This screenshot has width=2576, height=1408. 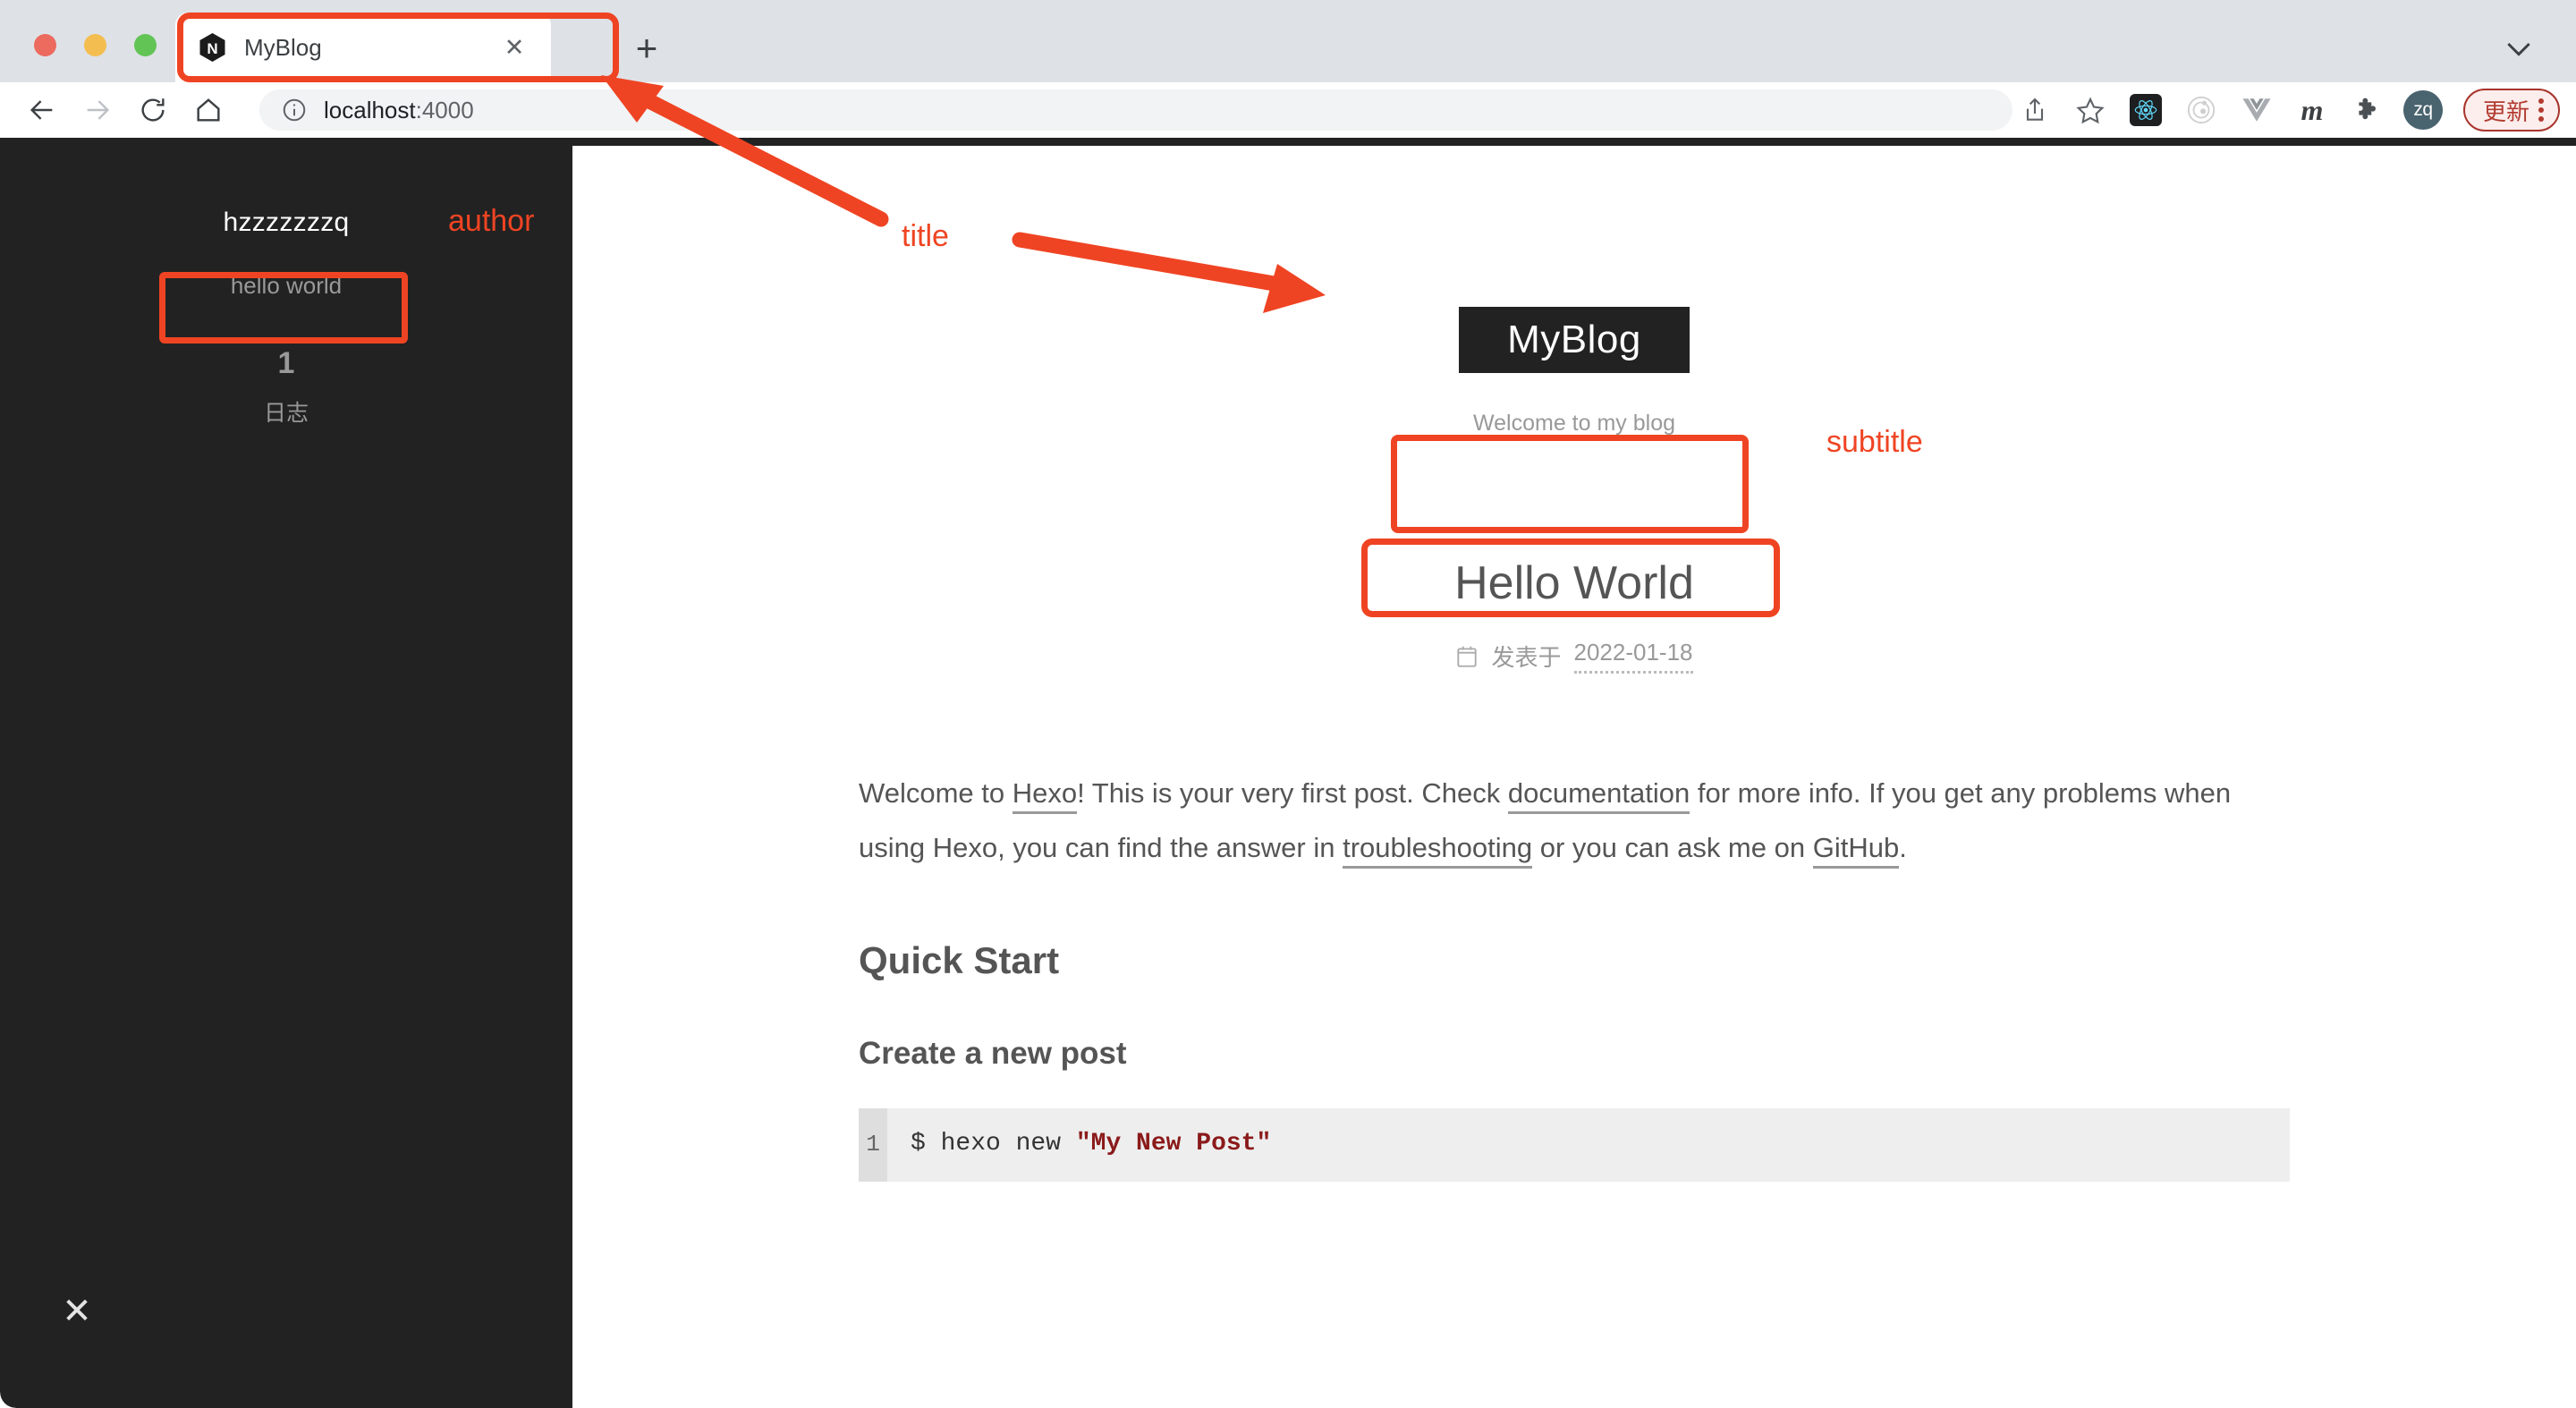 What do you see at coordinates (2201, 110) in the screenshot?
I see `orbit-icon` at bounding box center [2201, 110].